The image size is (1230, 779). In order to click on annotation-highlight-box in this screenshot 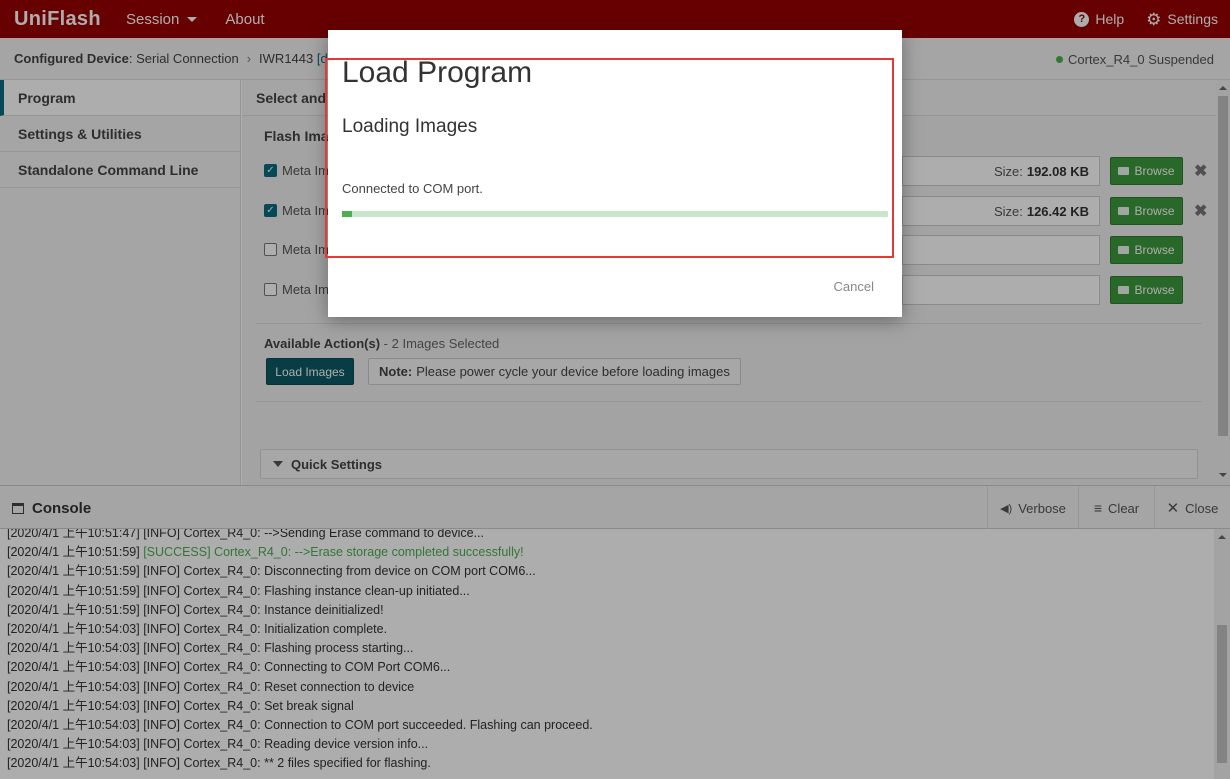, I will do `click(609, 158)`.